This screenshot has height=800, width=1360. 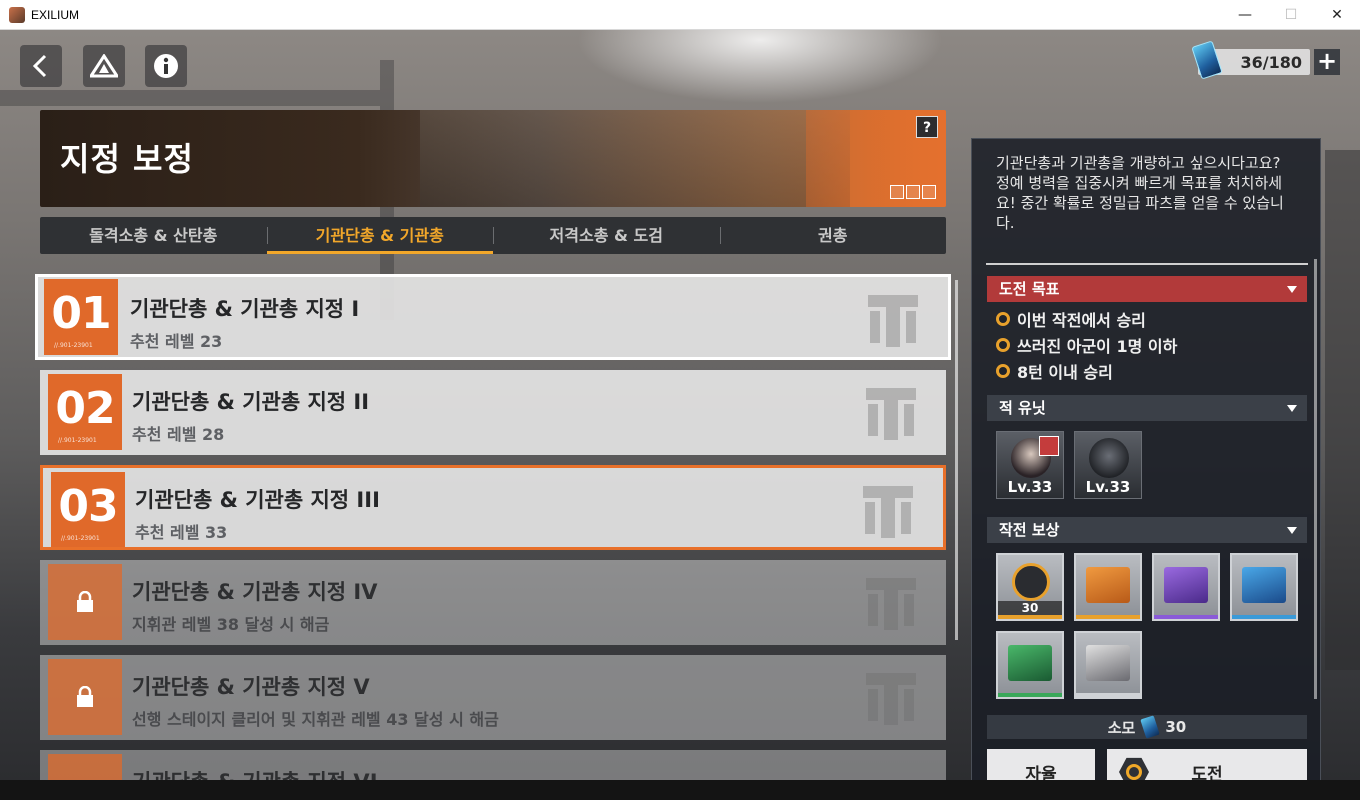 I want to click on home-triangle-icon, so click(x=104, y=66).